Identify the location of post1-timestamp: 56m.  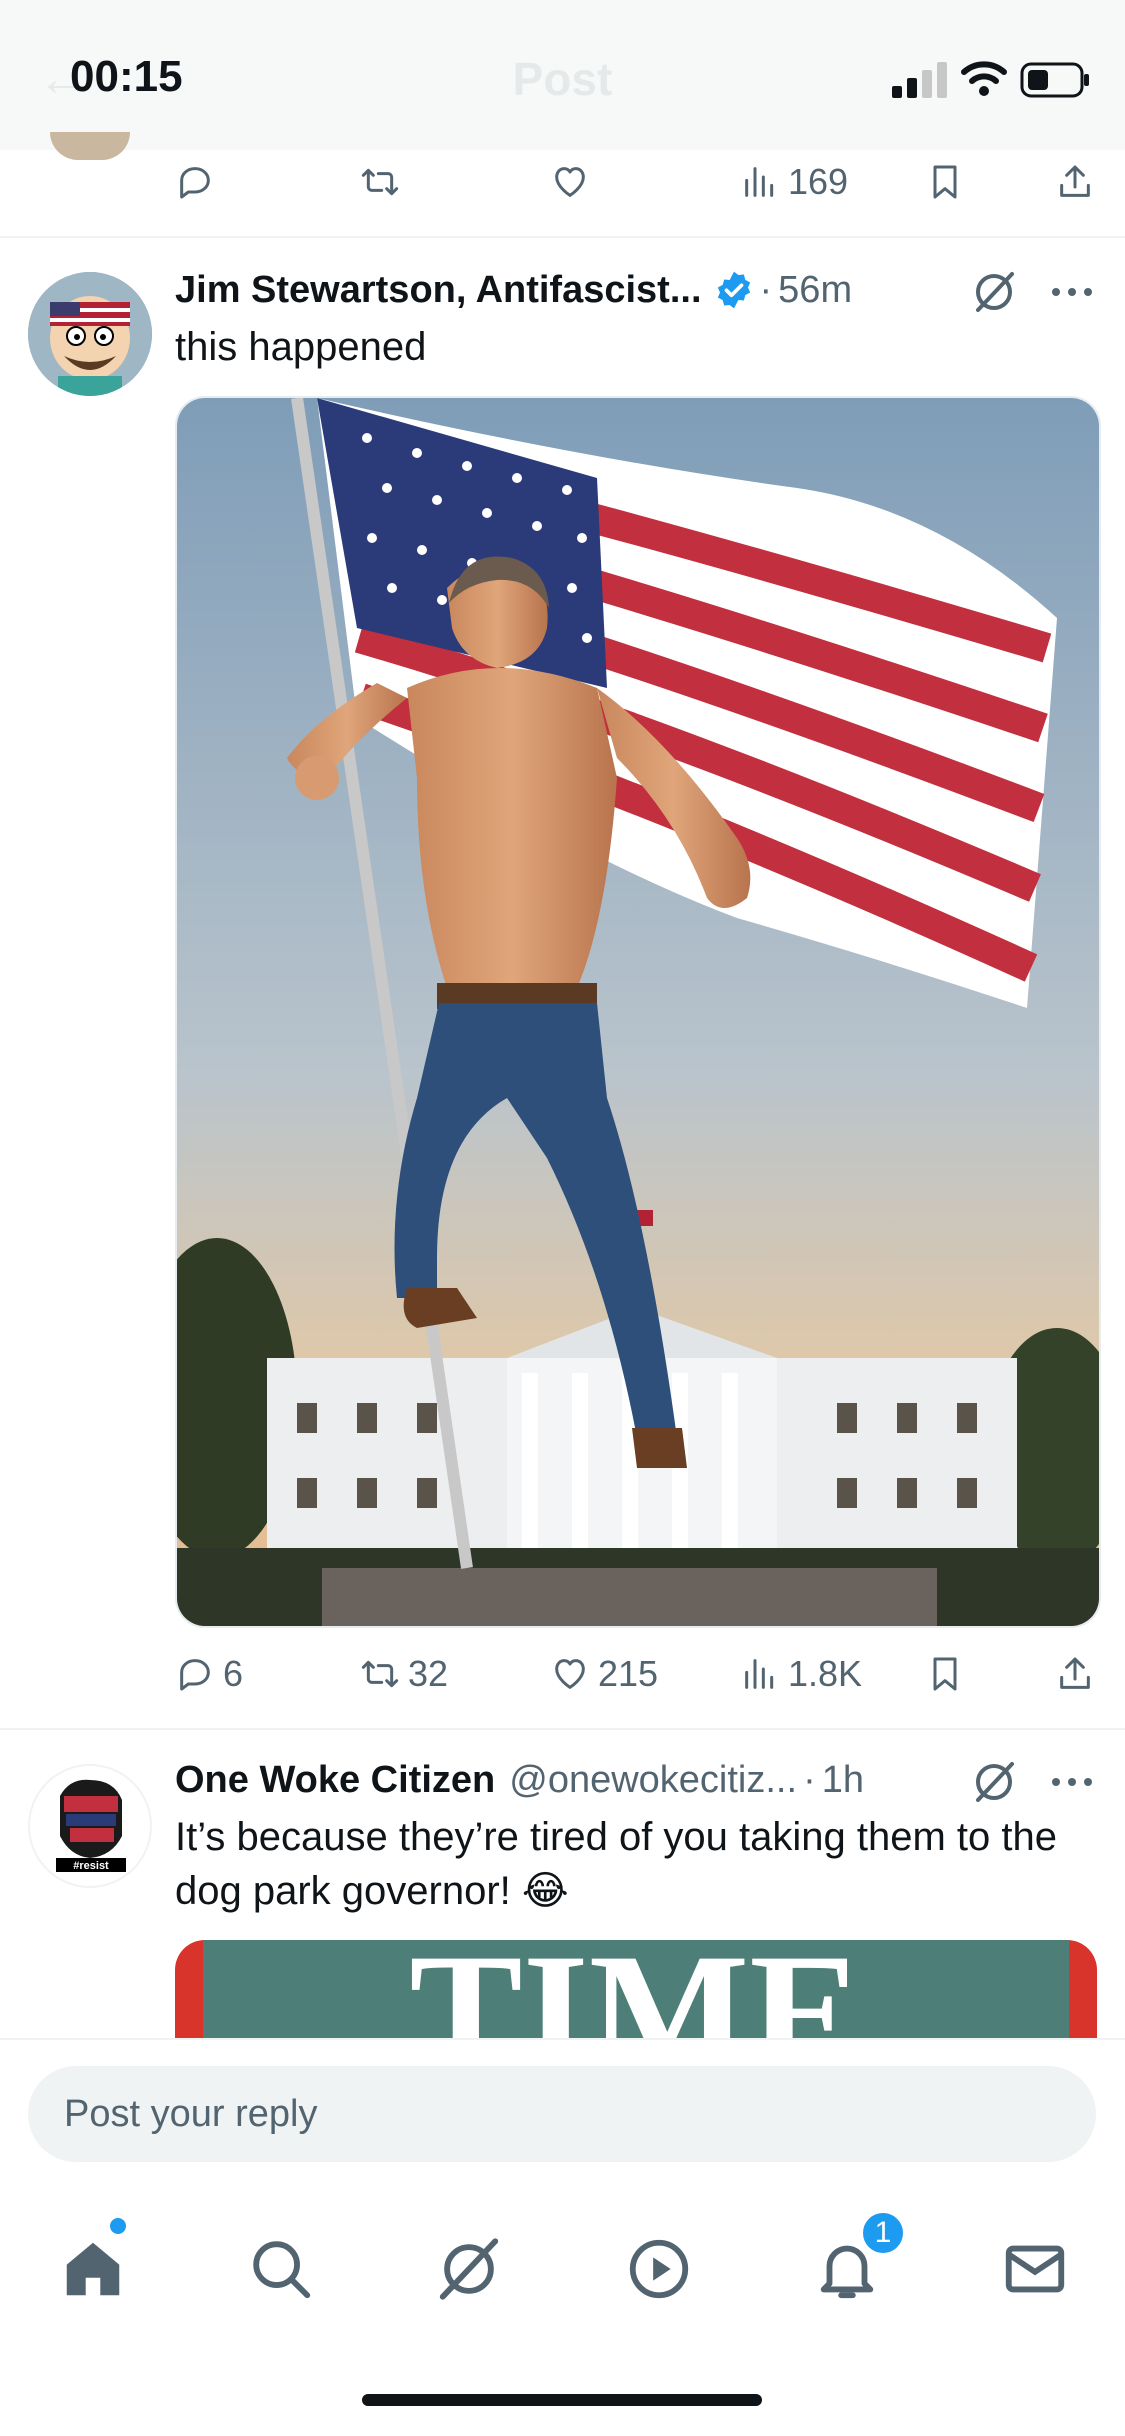
(815, 290).